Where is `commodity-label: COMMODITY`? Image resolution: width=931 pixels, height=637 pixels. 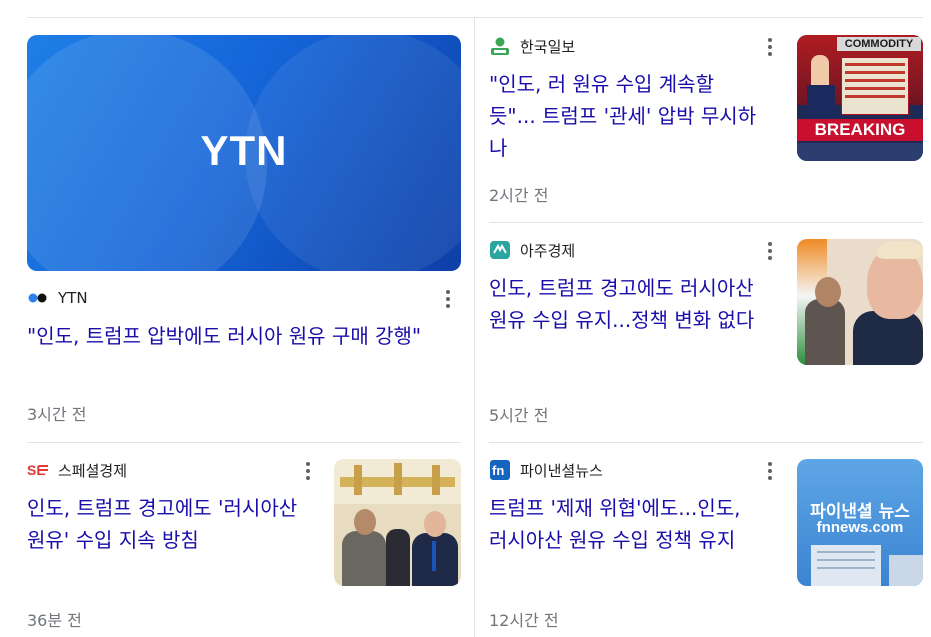
commodity-label: COMMODITY is located at coordinates (879, 44).